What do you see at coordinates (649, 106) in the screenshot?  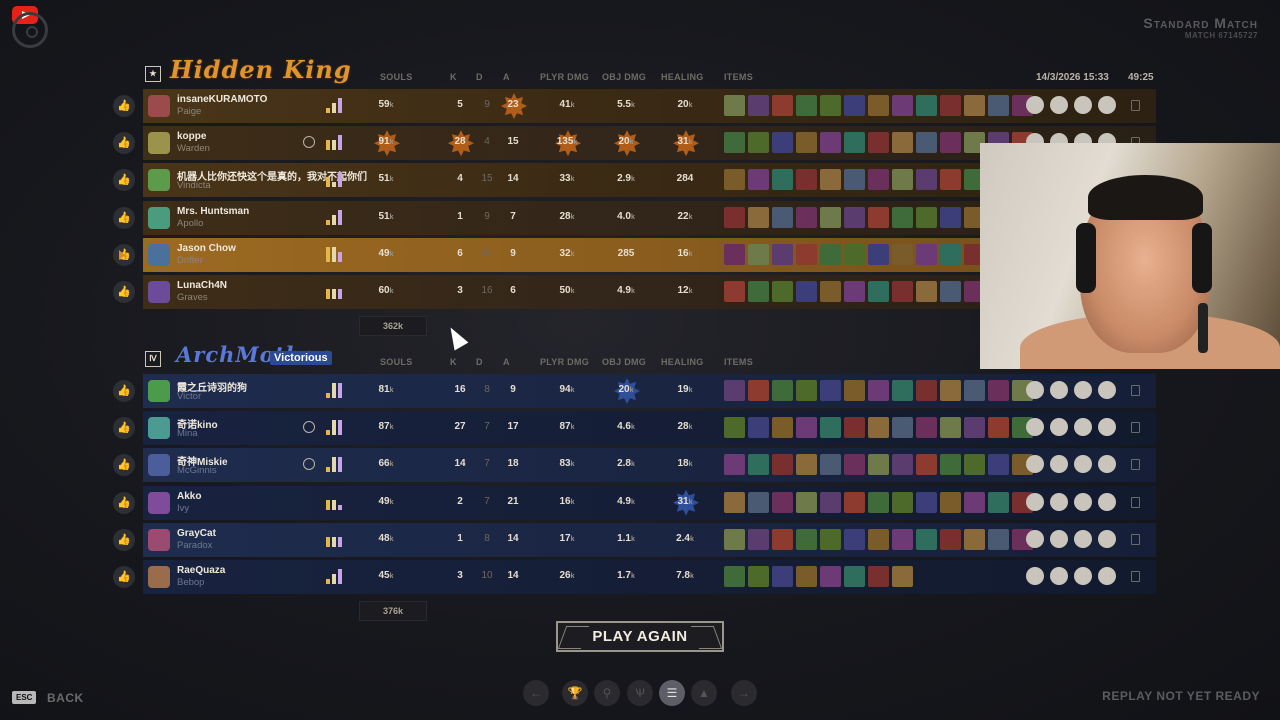 I see `player-row: insaneKURAMOTO Paige 59k 5 9 23 41k 5.5k 20k` at bounding box center [649, 106].